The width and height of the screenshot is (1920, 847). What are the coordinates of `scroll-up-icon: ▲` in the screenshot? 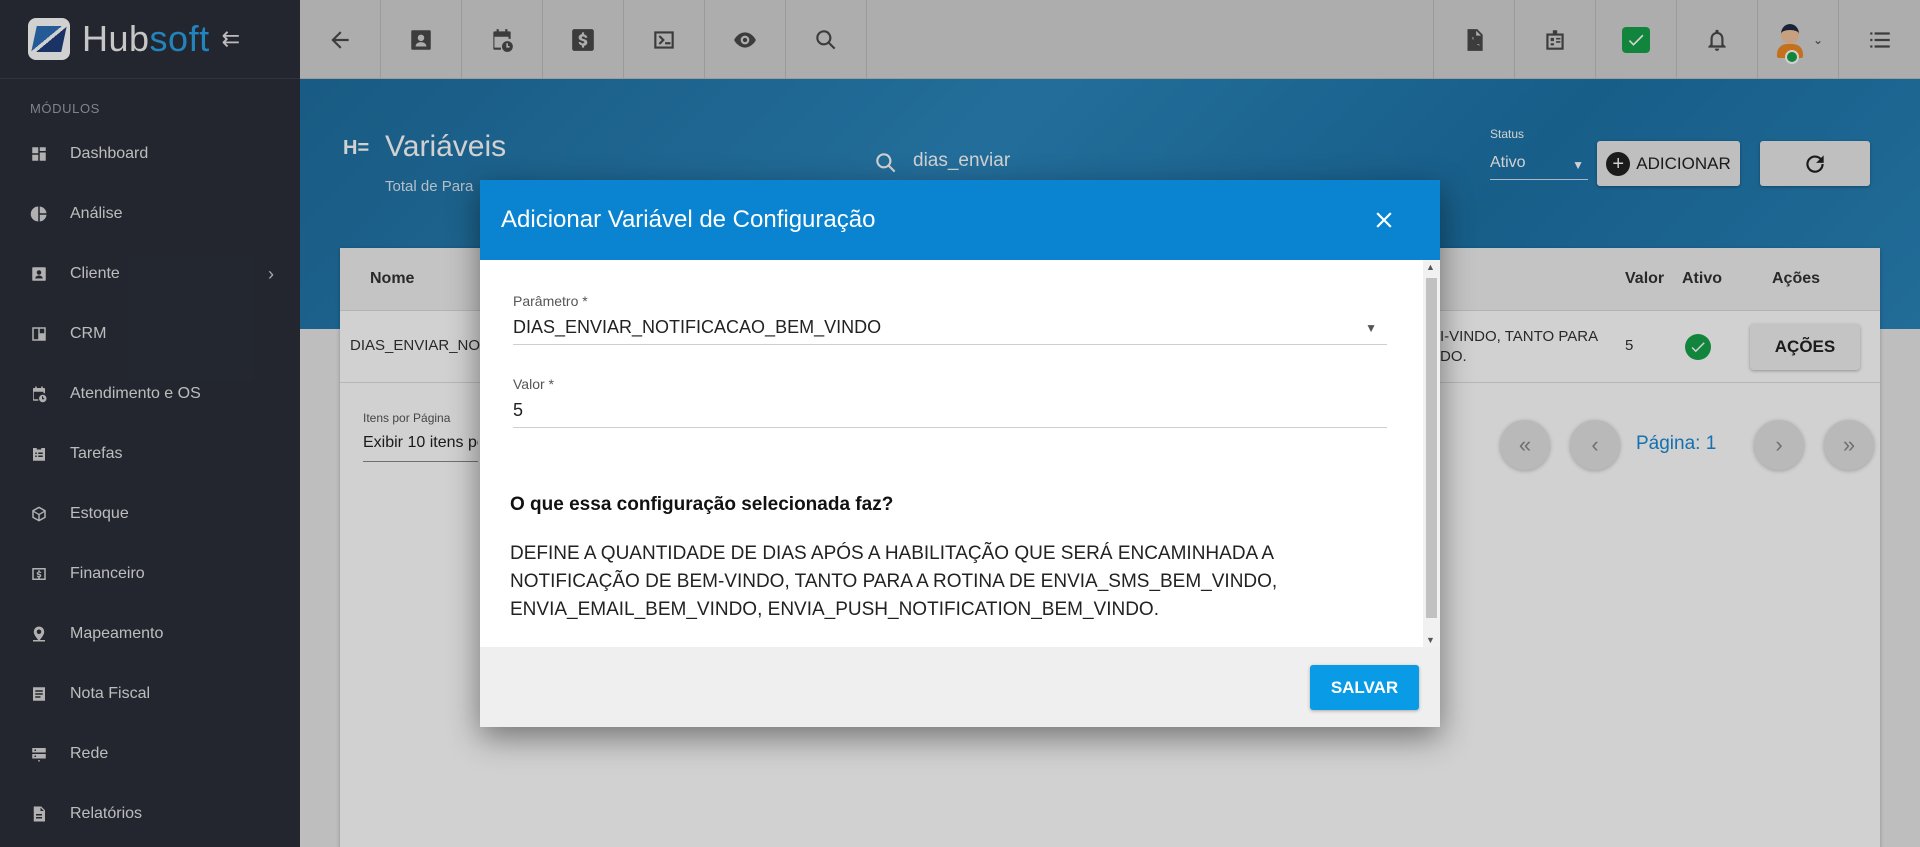 It's located at (1430, 267).